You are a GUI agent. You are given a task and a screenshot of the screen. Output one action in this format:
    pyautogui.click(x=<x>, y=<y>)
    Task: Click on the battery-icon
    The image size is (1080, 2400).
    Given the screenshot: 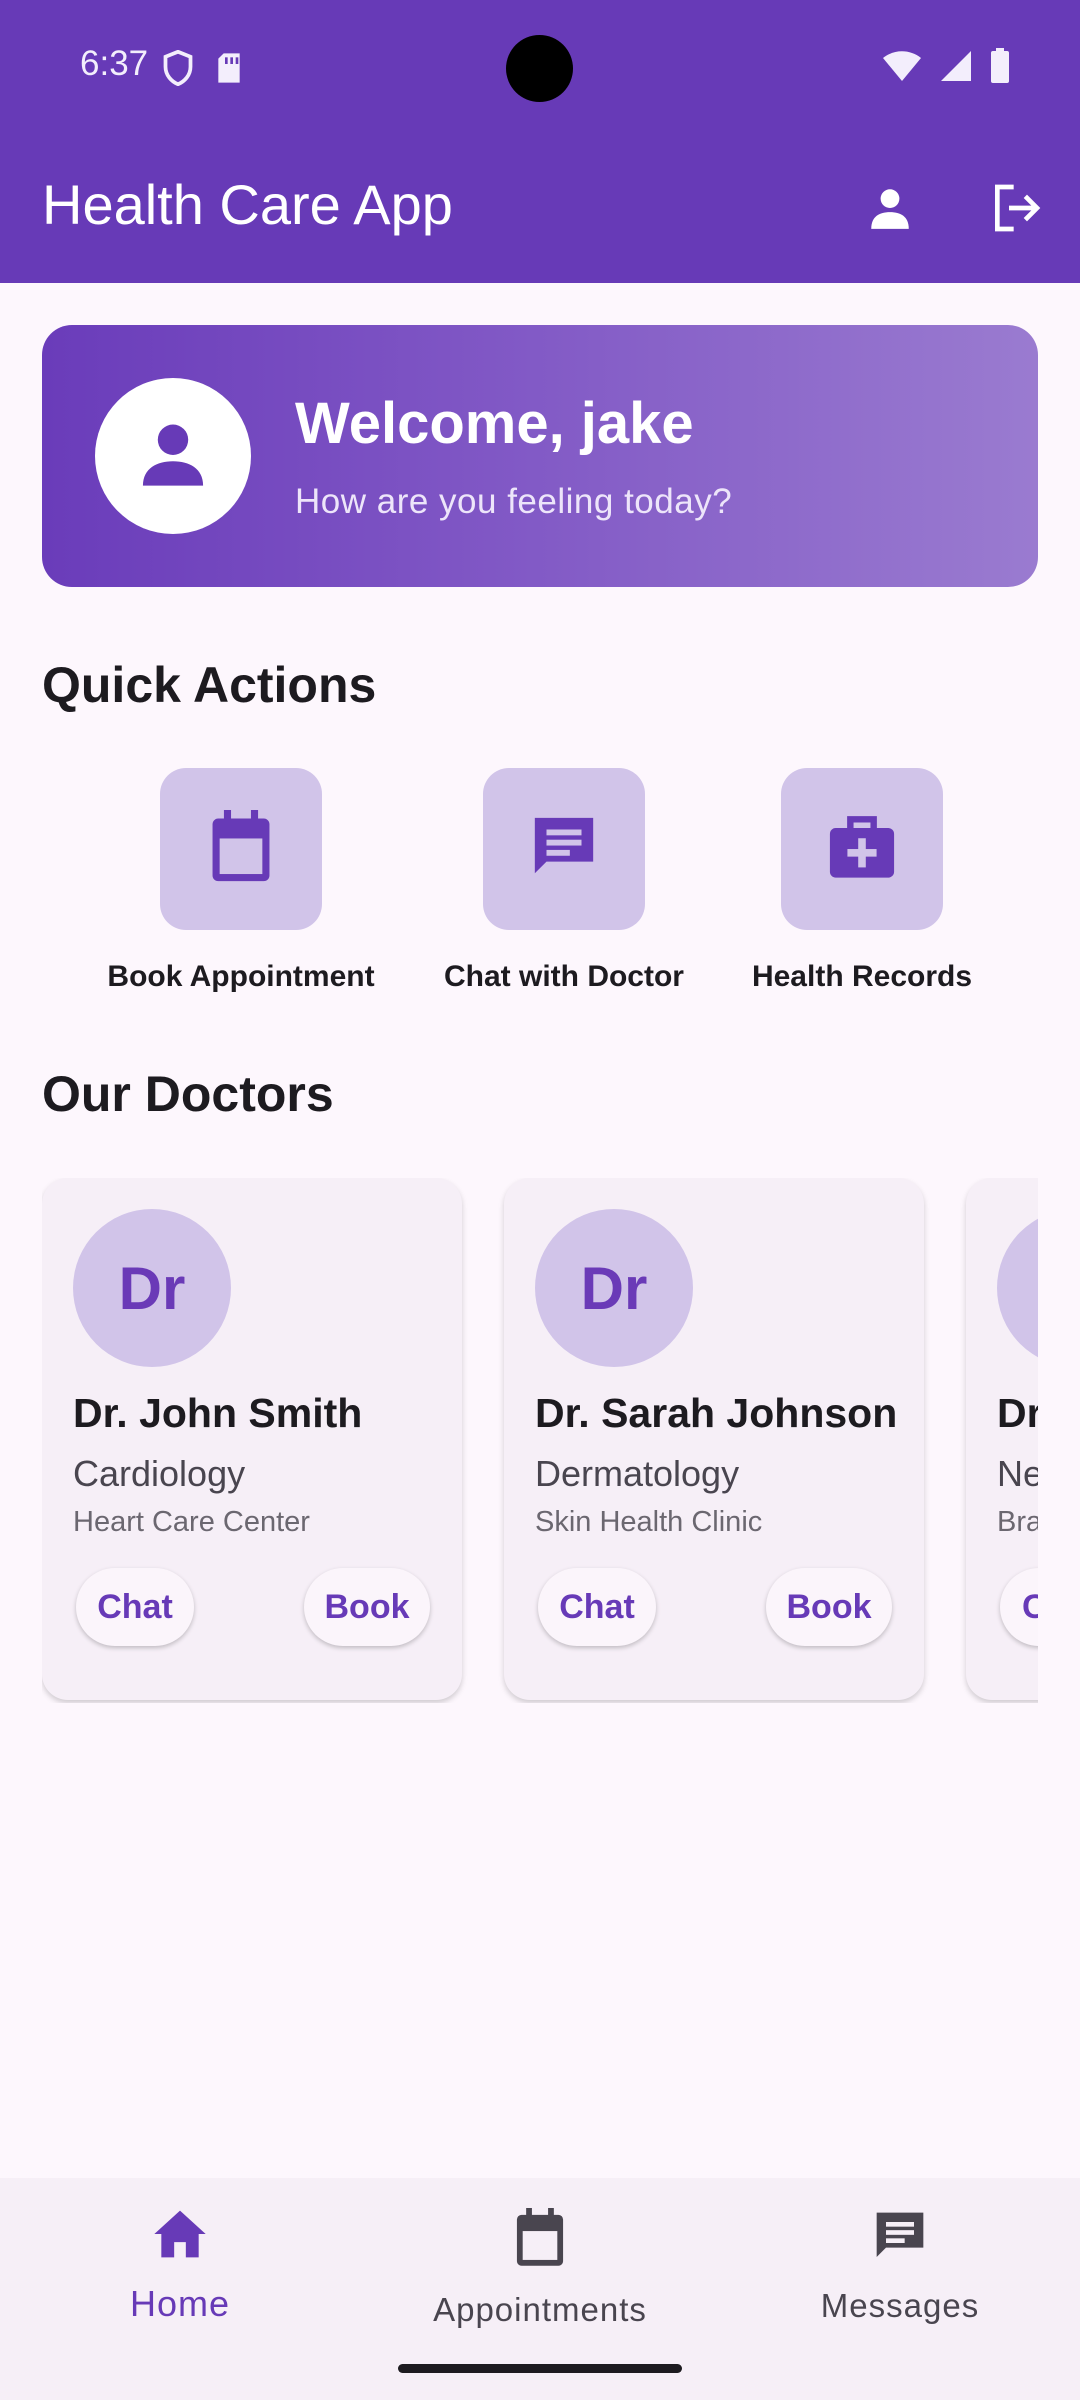 What is the action you would take?
    pyautogui.click(x=1000, y=68)
    